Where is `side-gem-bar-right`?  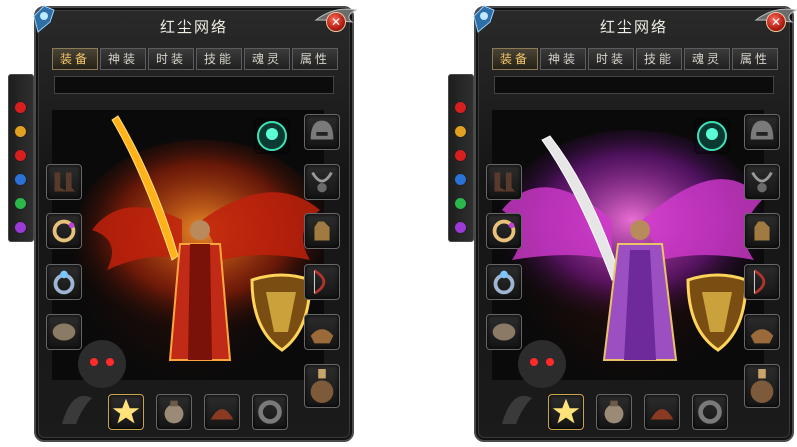
side-gem-bar-right is located at coordinates (461, 158).